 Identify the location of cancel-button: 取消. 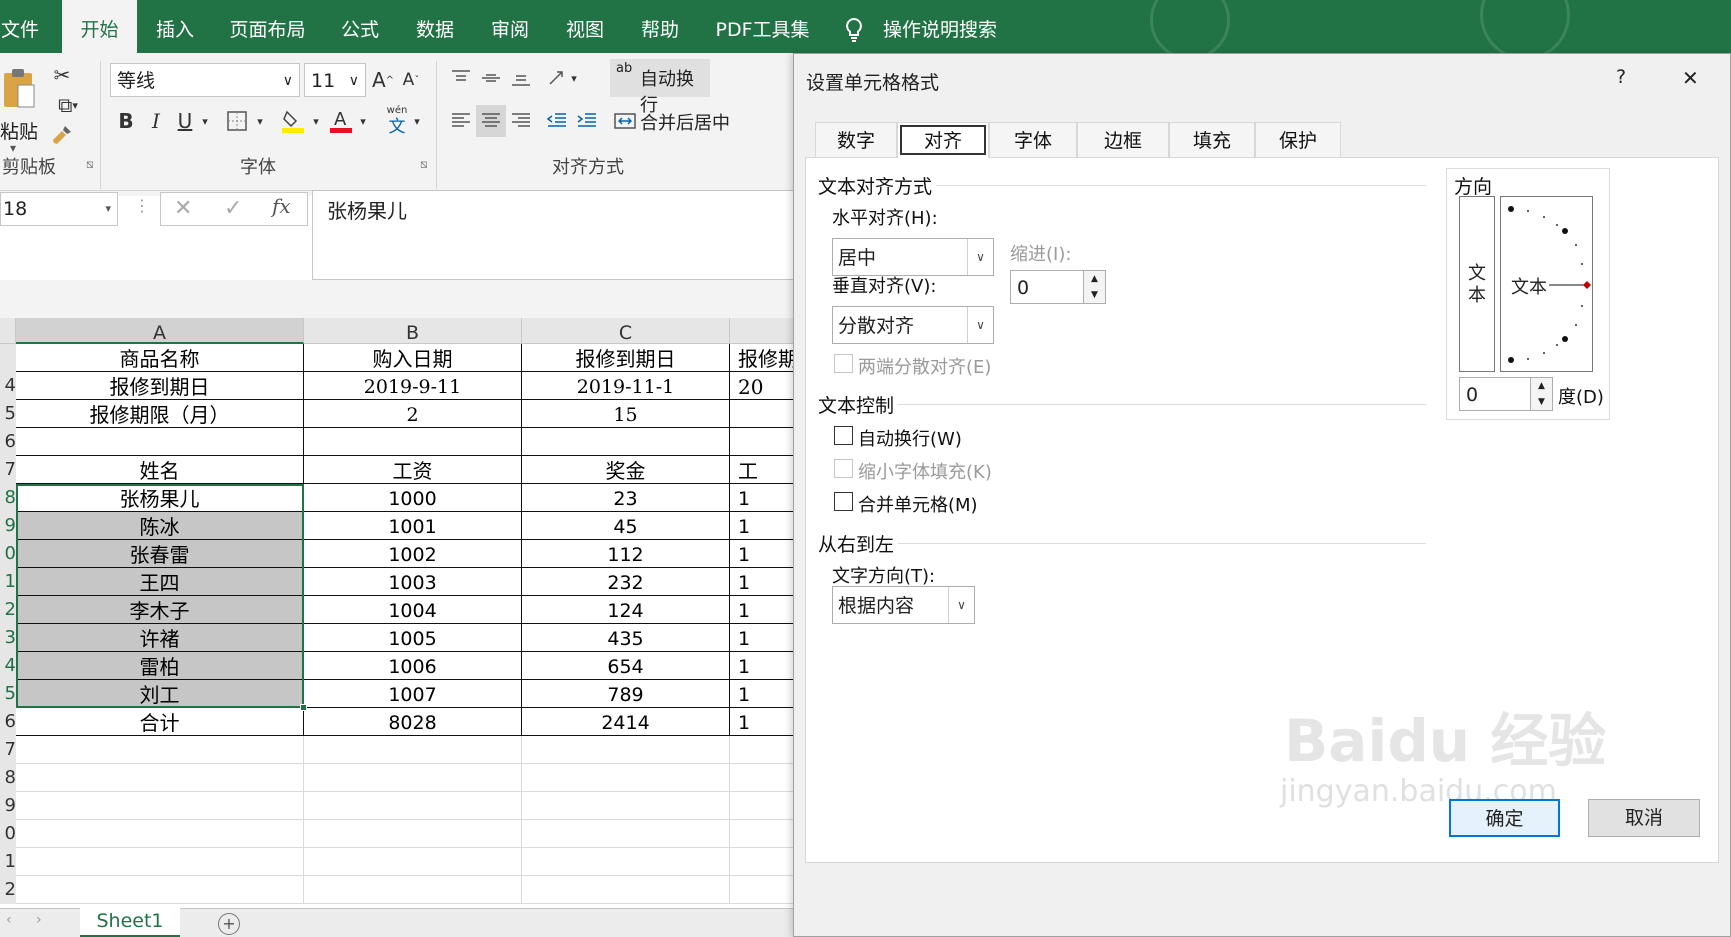
(1644, 818).